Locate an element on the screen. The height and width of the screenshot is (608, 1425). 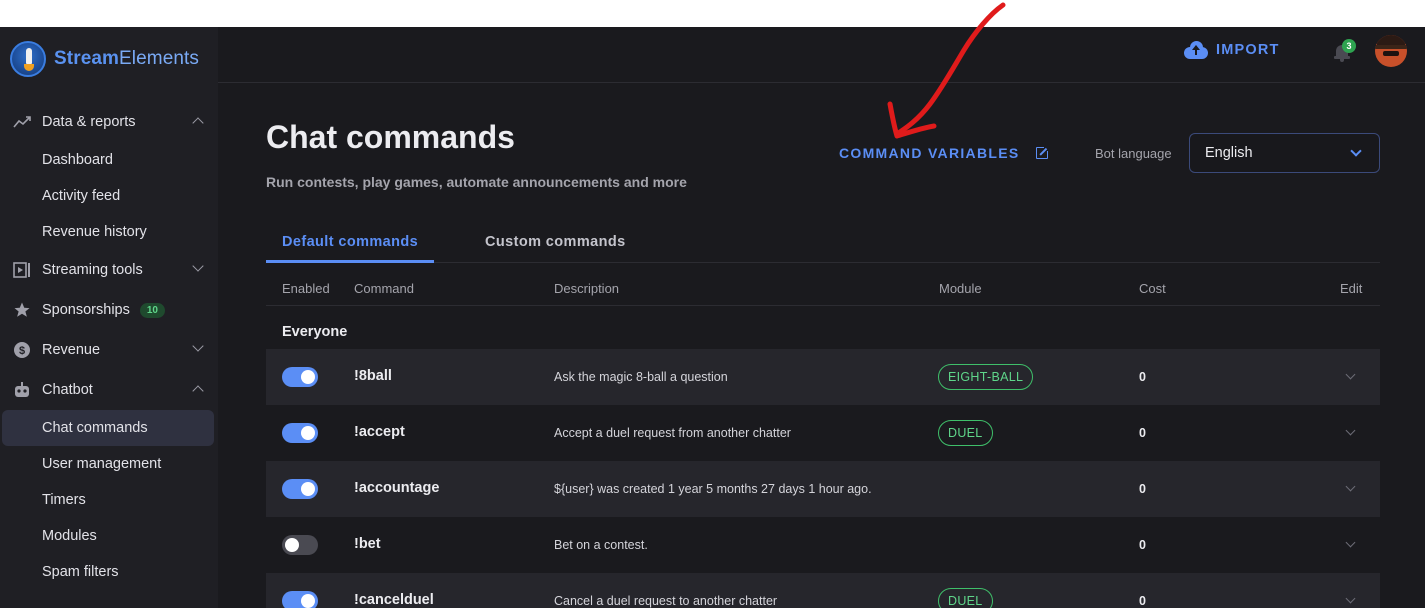
sidebar-item-chat-commands: Chat commands is located at coordinates (108, 428).